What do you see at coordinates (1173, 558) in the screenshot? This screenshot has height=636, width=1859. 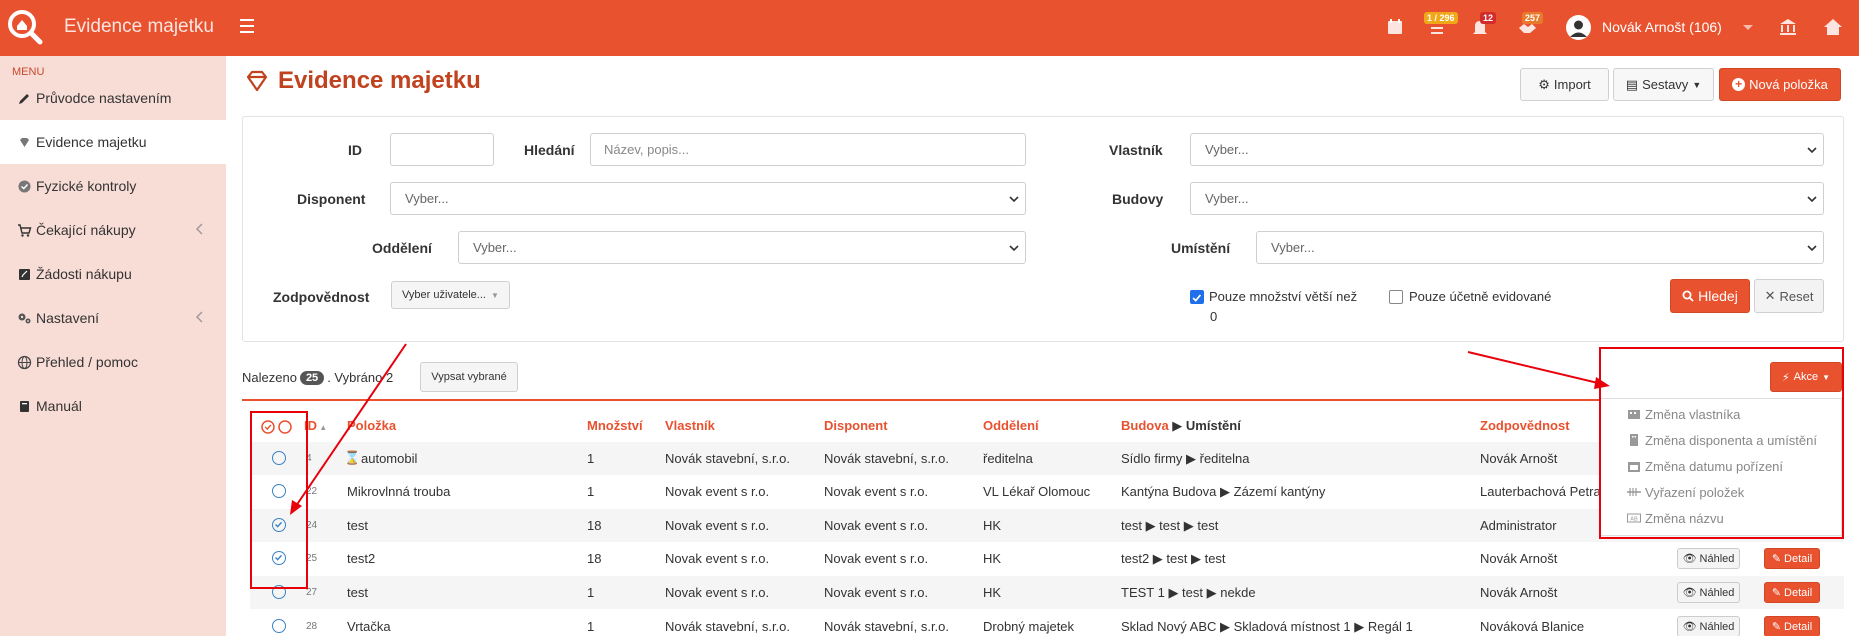 I see `row-location: test2 ▶ test ▶ test` at bounding box center [1173, 558].